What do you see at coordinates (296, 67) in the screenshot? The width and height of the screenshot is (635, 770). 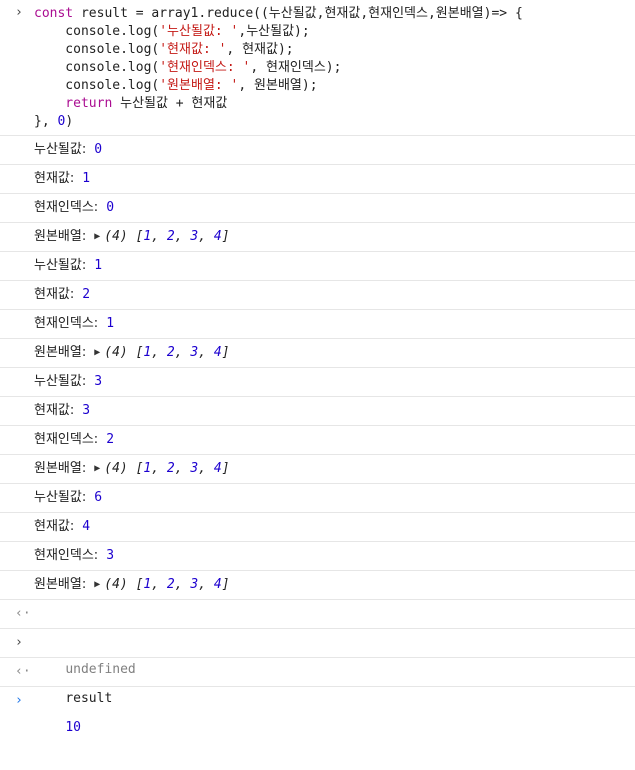 I see `code-token: , 현재인덱스);` at bounding box center [296, 67].